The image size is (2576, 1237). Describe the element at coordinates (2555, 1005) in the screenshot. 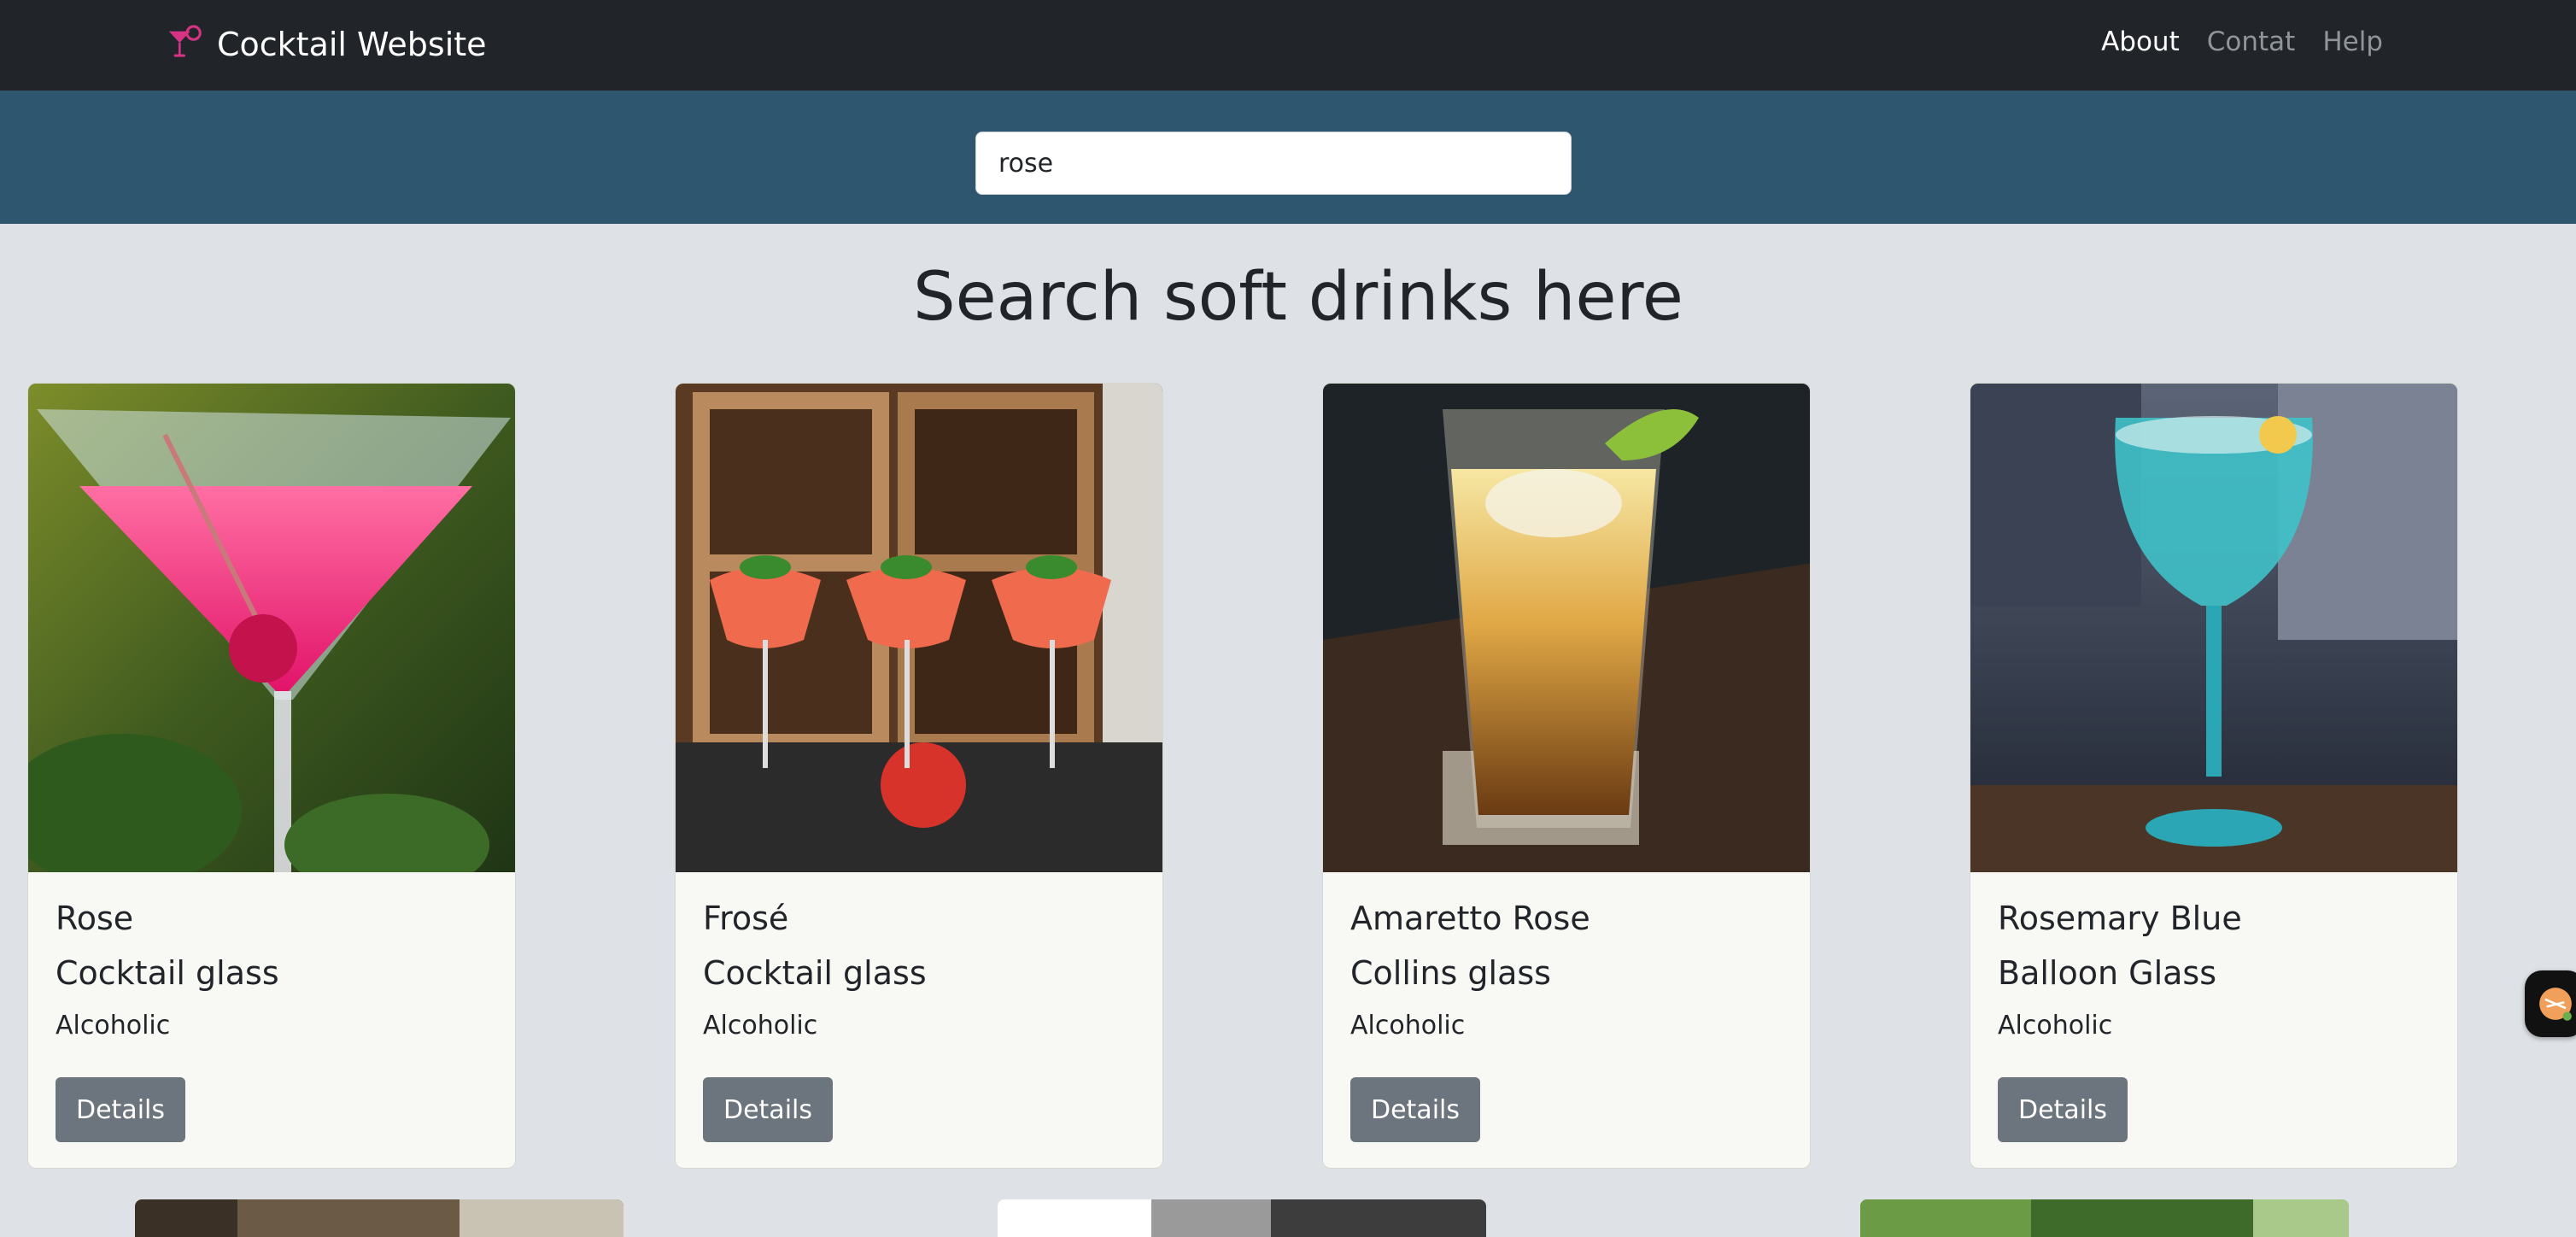

I see `floating-widget-icon` at that location.